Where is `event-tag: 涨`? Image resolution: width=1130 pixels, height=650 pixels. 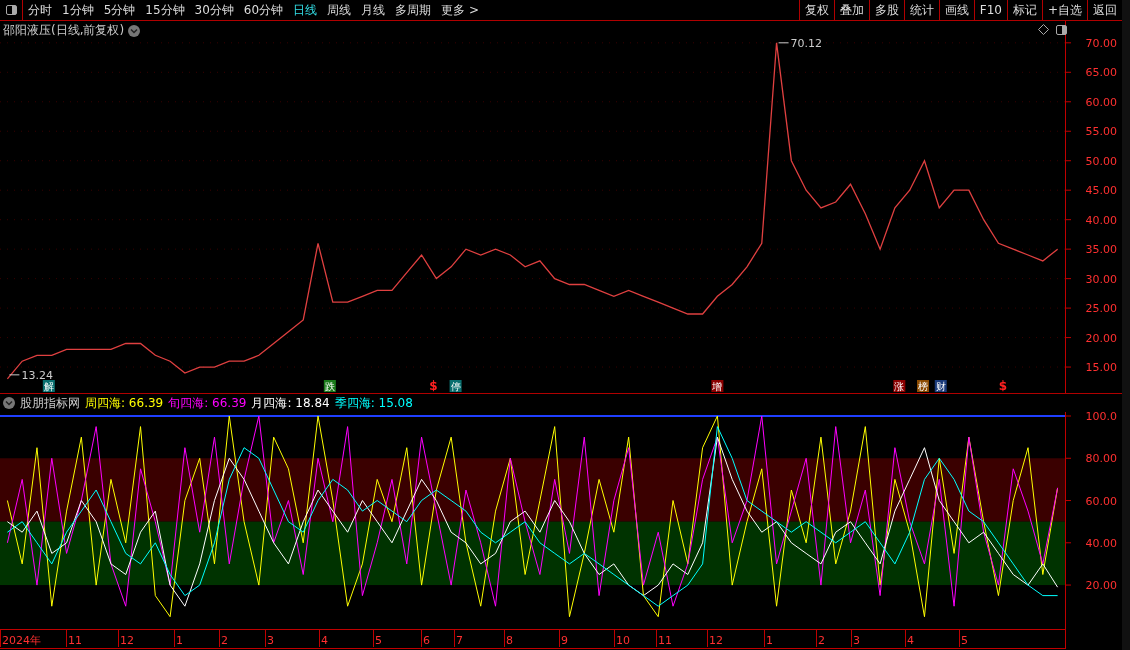
event-tag: 涨 is located at coordinates (899, 386).